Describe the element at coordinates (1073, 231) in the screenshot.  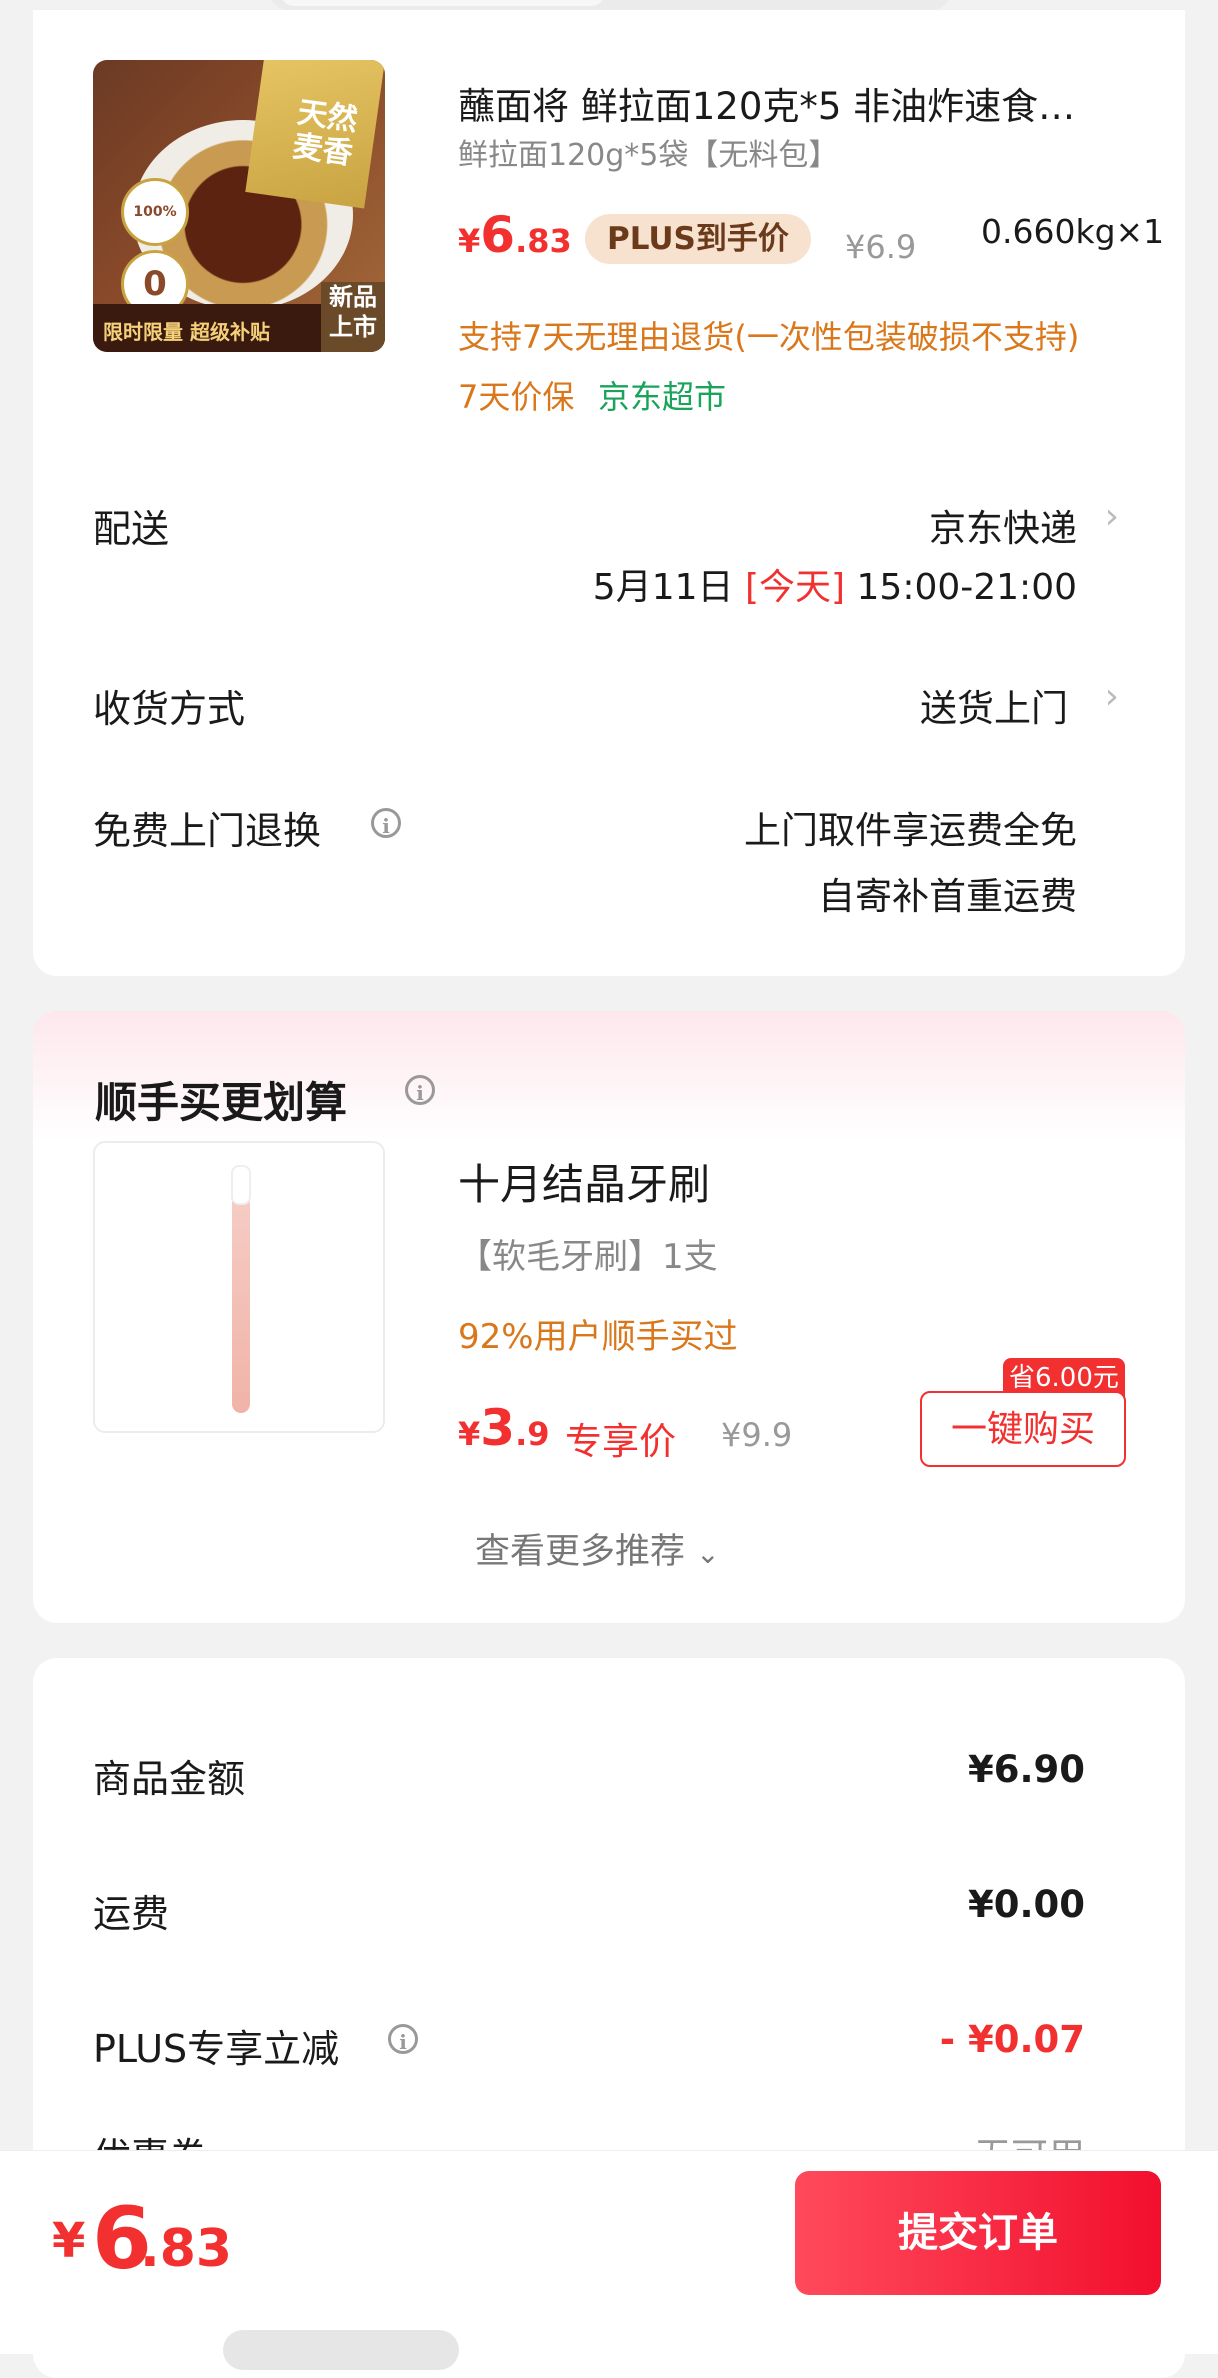
I see `weight-quantity: 0.660kg×1` at that location.